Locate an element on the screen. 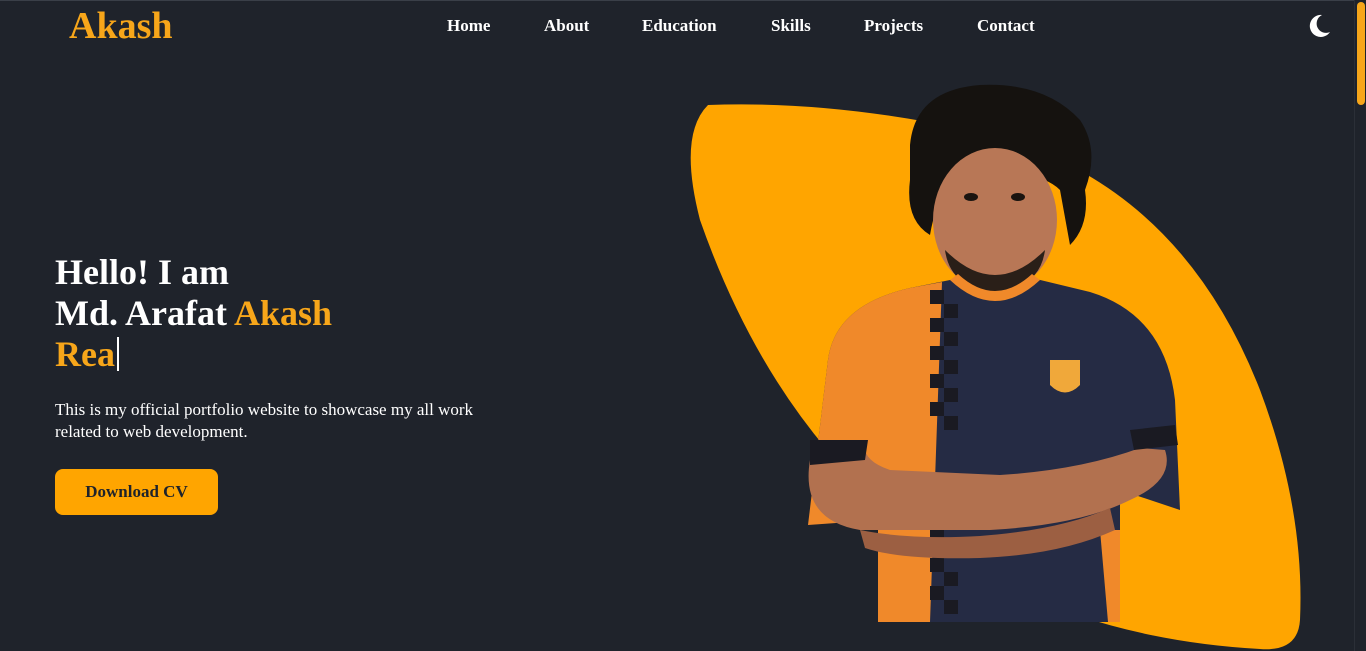 This screenshot has width=1366, height=651. hero-name: Md. Arafat Akash is located at coordinates (193, 313).